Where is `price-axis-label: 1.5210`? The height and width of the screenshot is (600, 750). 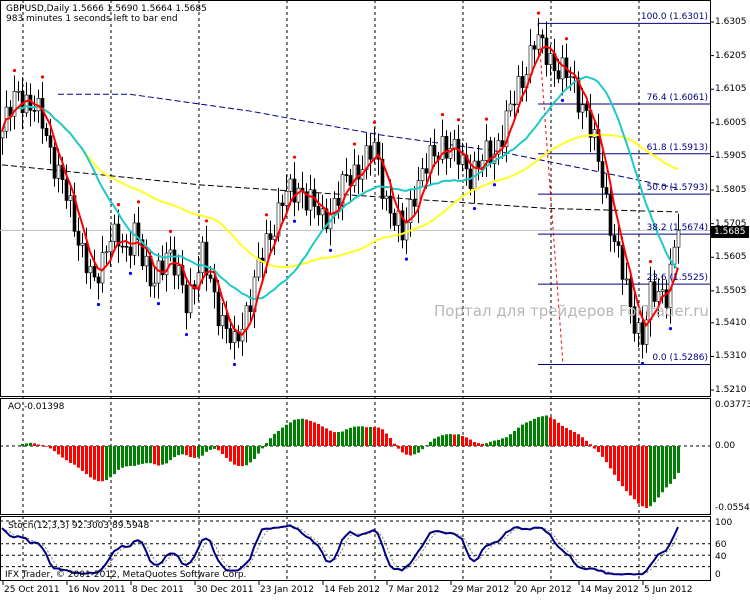
price-axis-label: 1.5210 is located at coordinates (731, 390).